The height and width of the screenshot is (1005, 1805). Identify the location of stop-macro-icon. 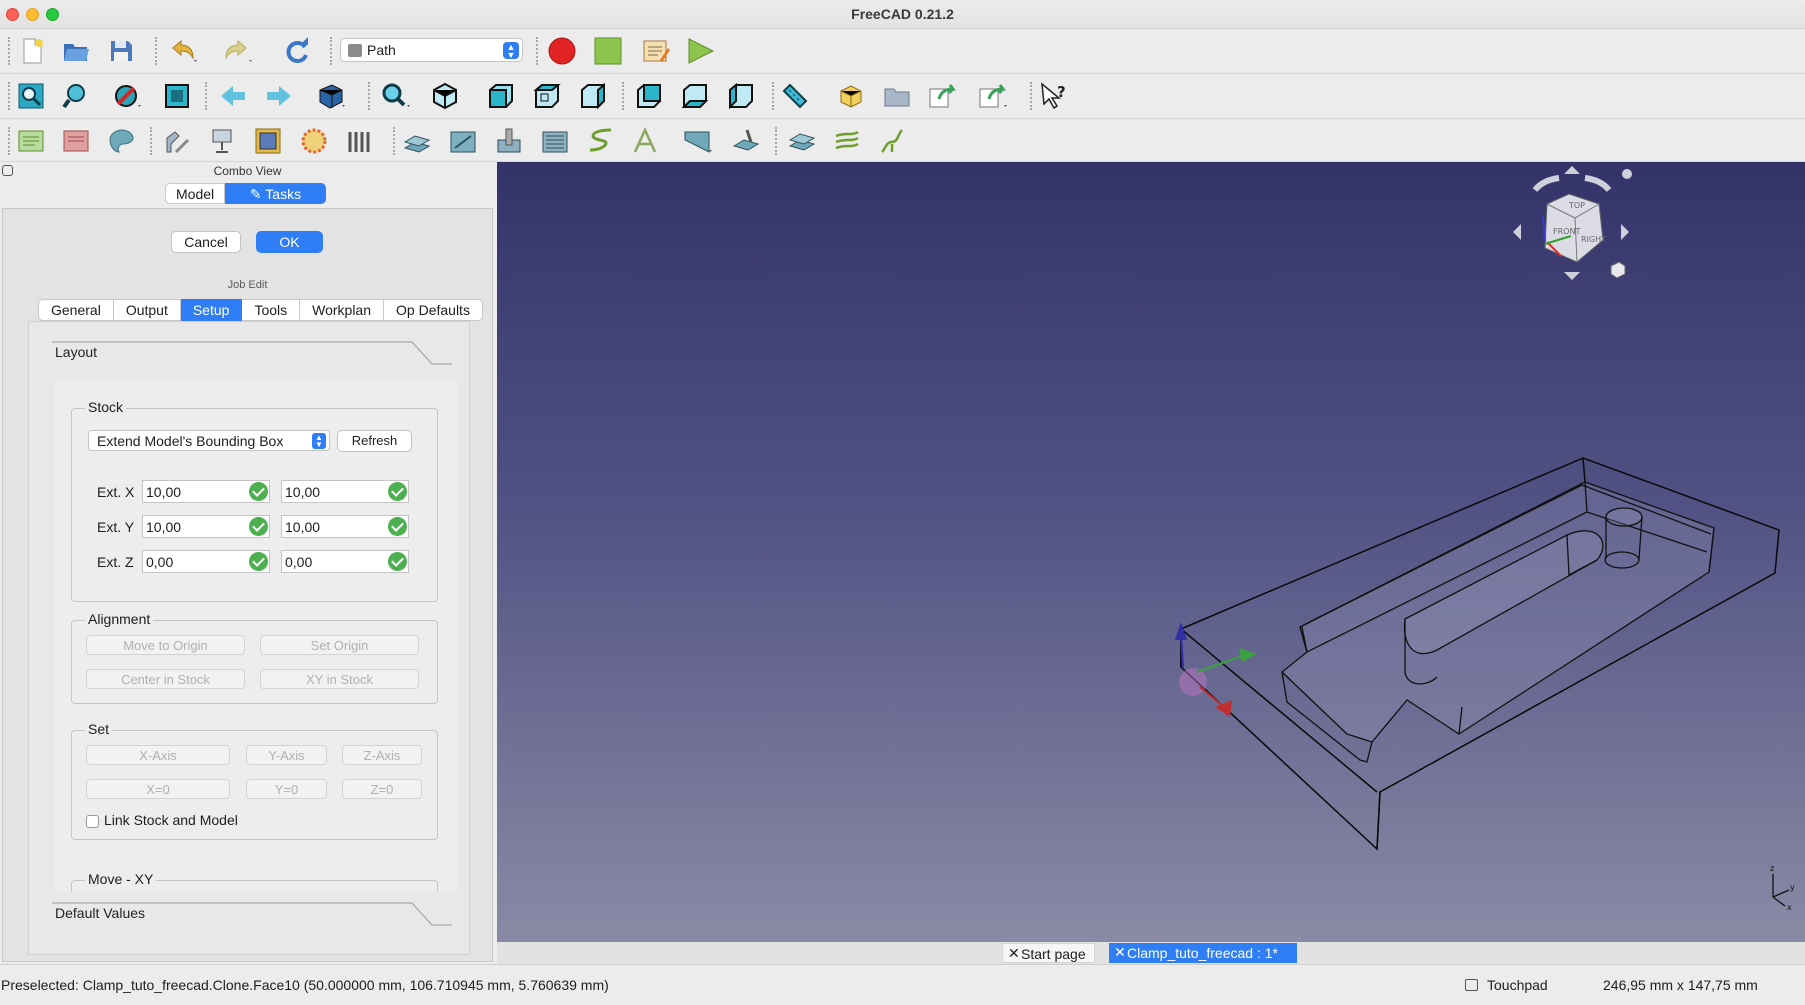
(608, 51).